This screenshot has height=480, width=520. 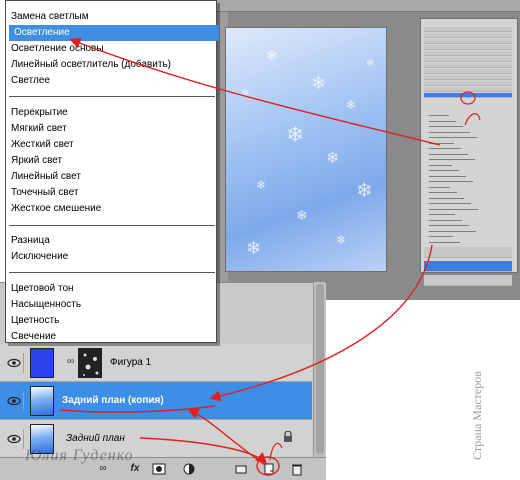 I want to click on adjustment-icon, so click(x=189, y=469).